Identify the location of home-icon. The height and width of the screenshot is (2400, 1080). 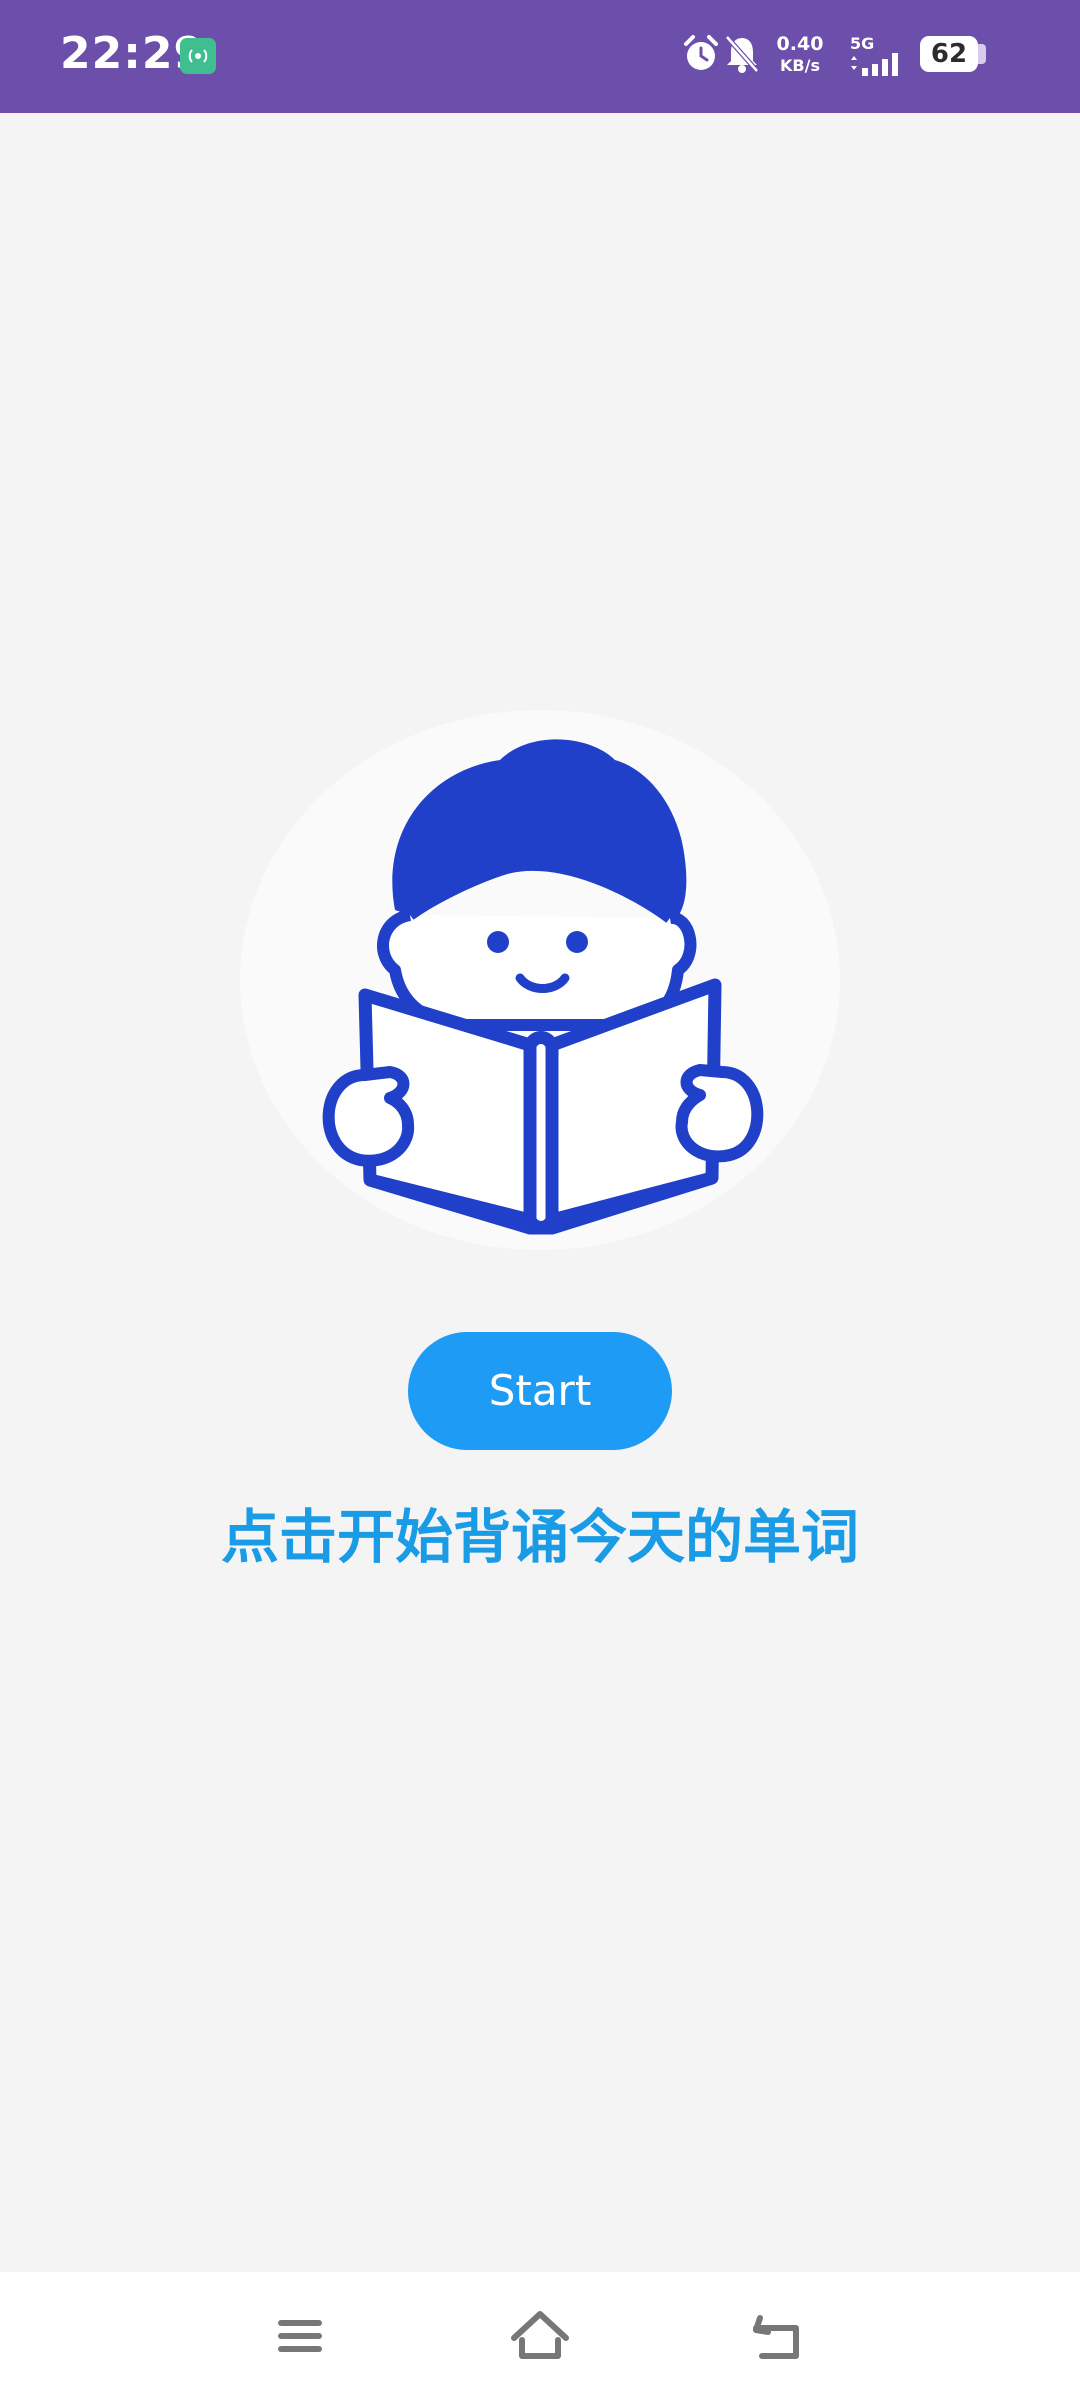
(540, 2336).